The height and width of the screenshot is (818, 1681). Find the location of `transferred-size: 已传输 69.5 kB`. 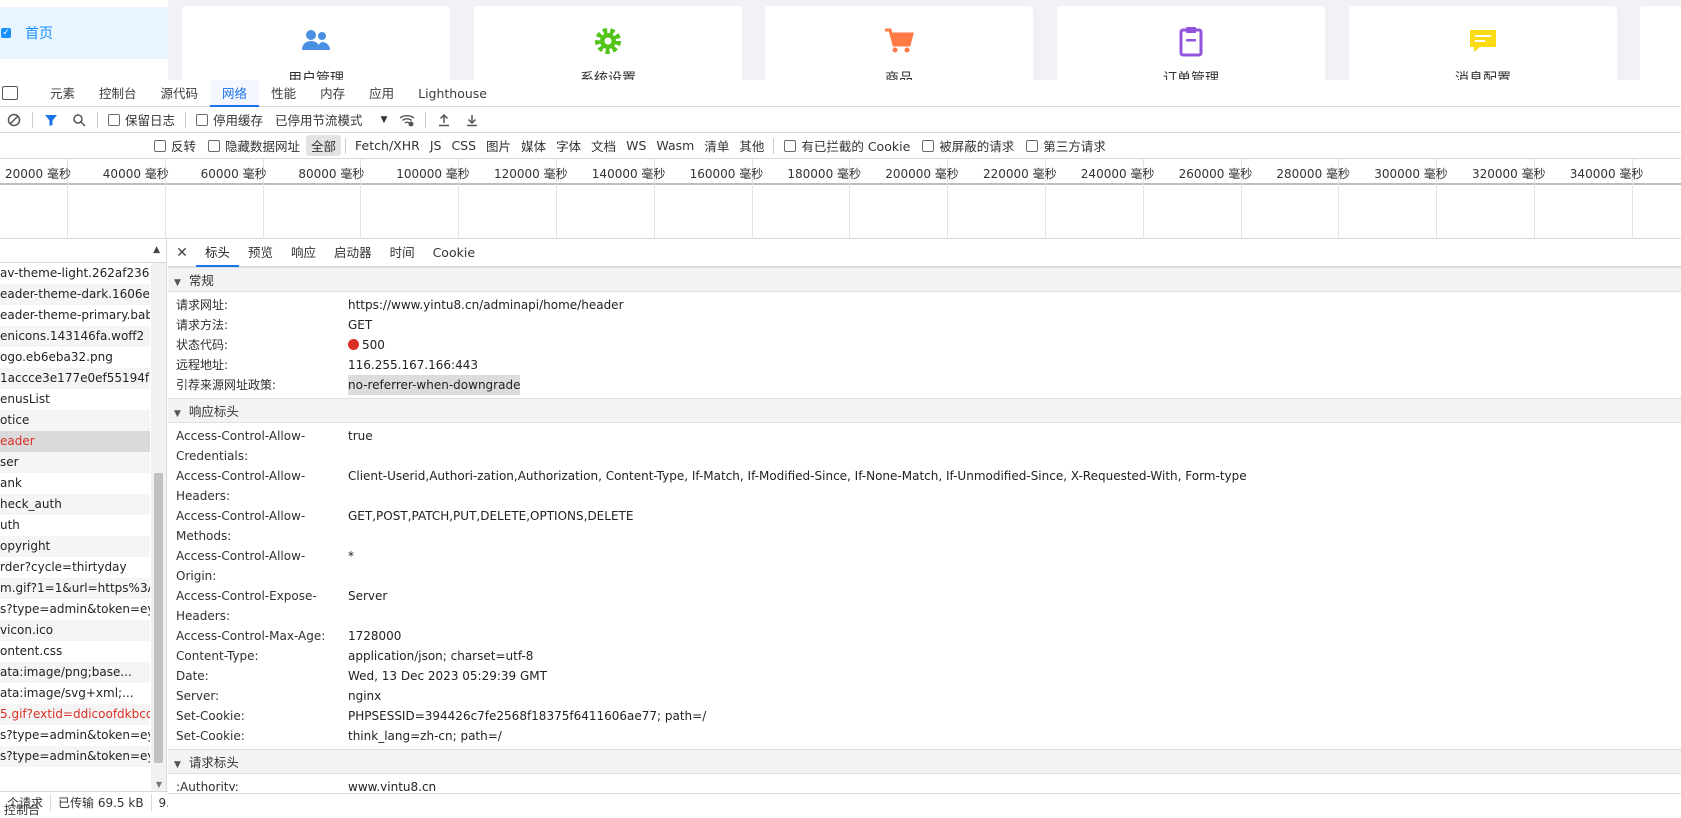

transferred-size: 已传输 69.5 kB is located at coordinates (101, 802).